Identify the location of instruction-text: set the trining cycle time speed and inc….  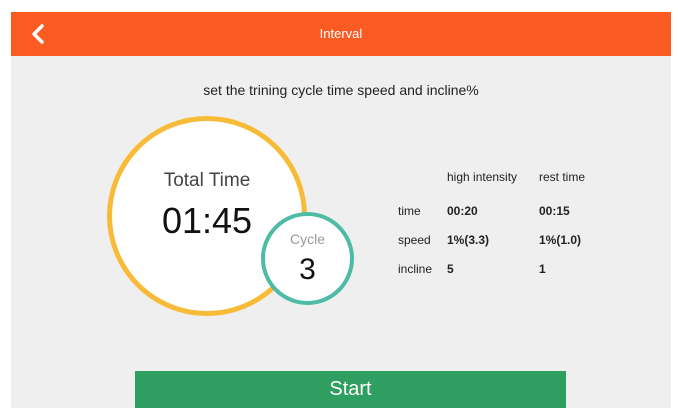
(341, 90).